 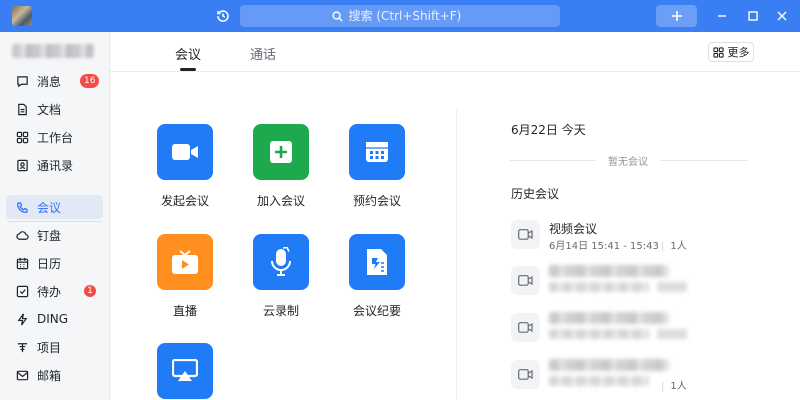 I want to click on search-icon, so click(x=337, y=16).